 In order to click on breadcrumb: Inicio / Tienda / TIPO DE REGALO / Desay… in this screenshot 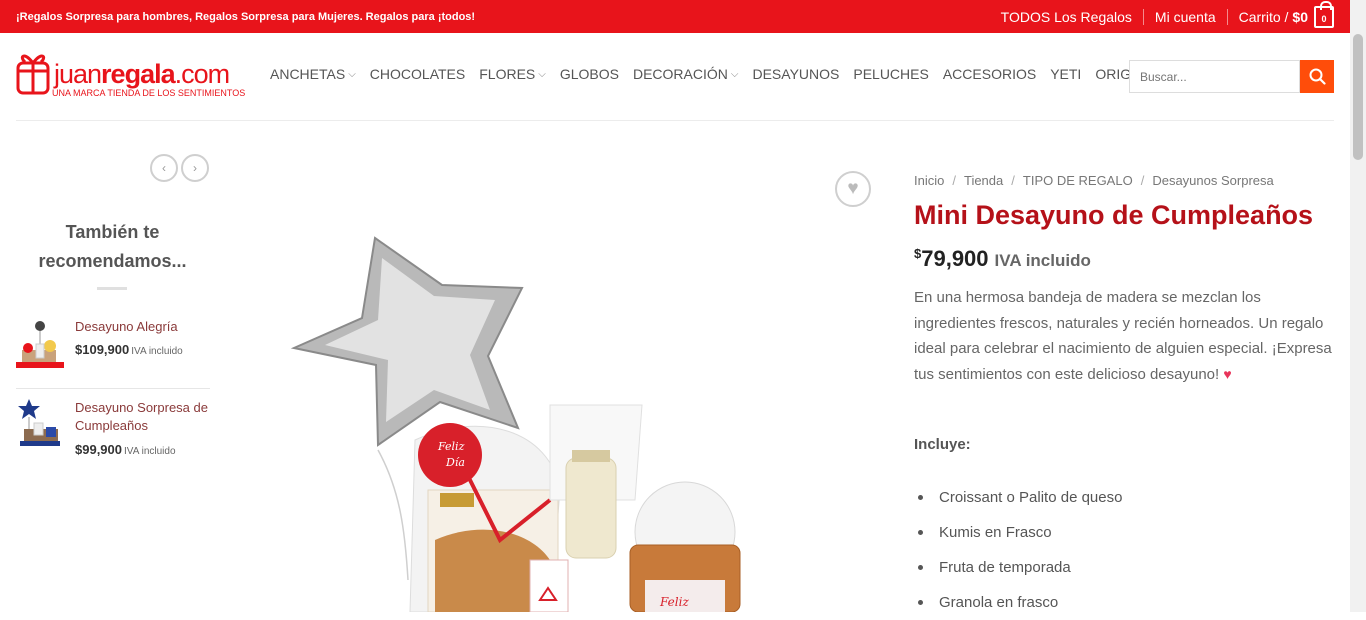, I will do `click(1094, 180)`.